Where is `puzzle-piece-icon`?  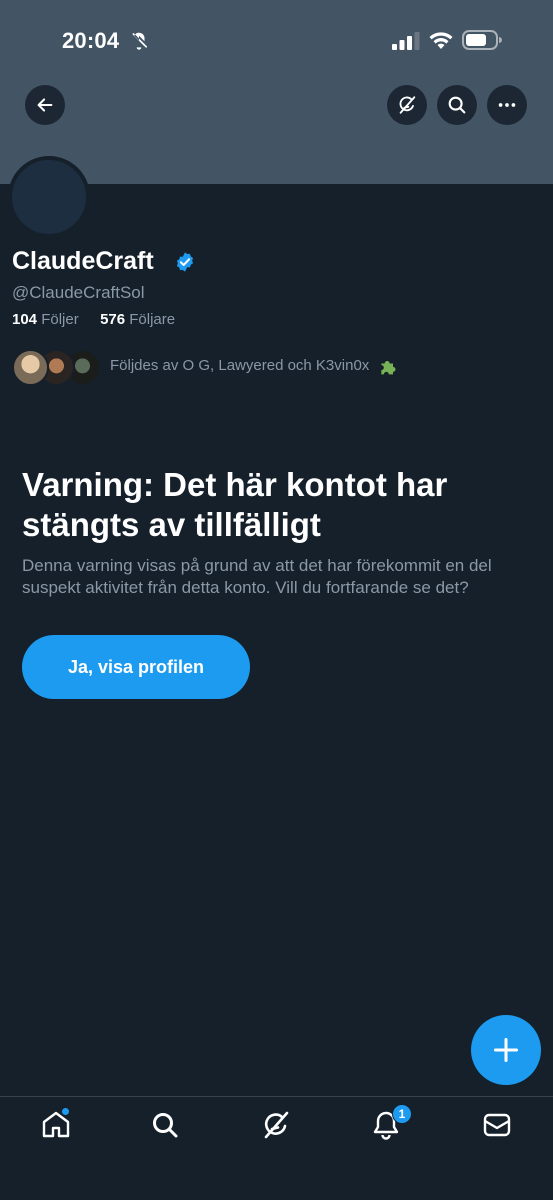
puzzle-piece-icon is located at coordinates (388, 368).